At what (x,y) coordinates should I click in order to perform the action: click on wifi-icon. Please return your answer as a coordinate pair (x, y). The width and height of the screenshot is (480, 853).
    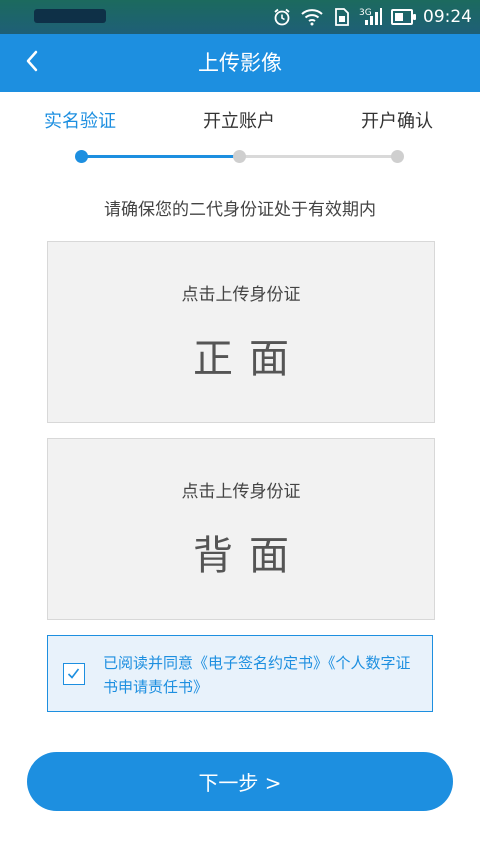
    Looking at the image, I should click on (312, 17).